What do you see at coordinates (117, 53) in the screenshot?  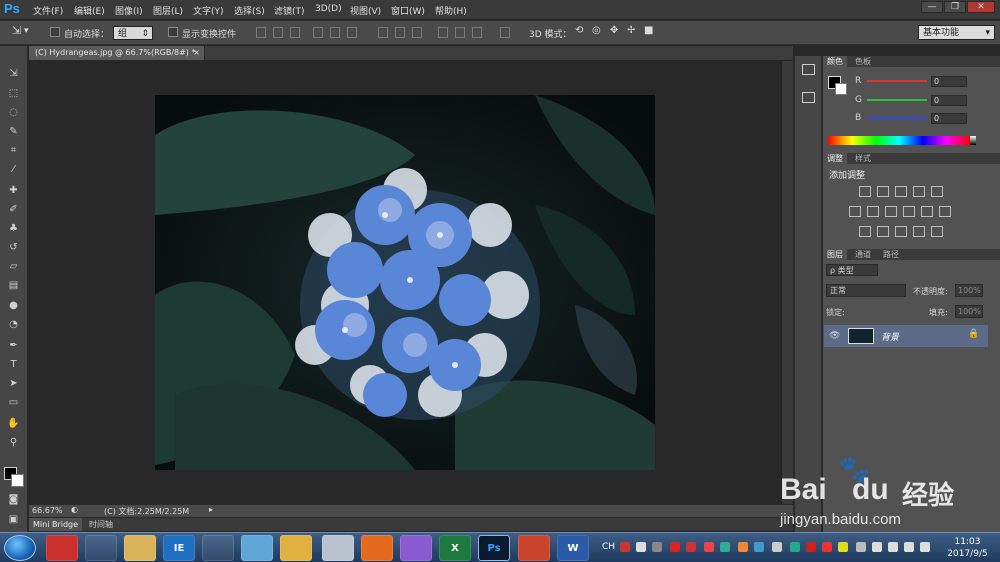 I see `document-tab: (C) Hydrangeas.jpg @ 66.7%(RGB/8#) * ×` at bounding box center [117, 53].